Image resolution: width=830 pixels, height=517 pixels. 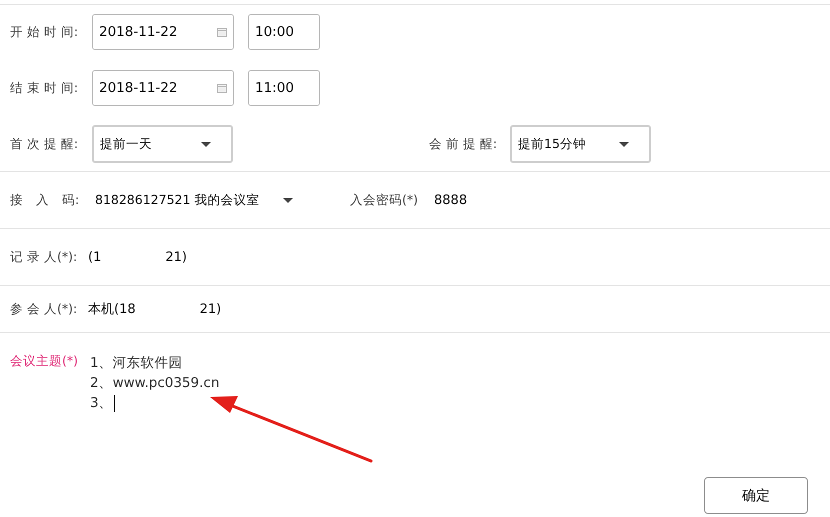 What do you see at coordinates (101, 403) in the screenshot?
I see `topic-text-line: 3、` at bounding box center [101, 403].